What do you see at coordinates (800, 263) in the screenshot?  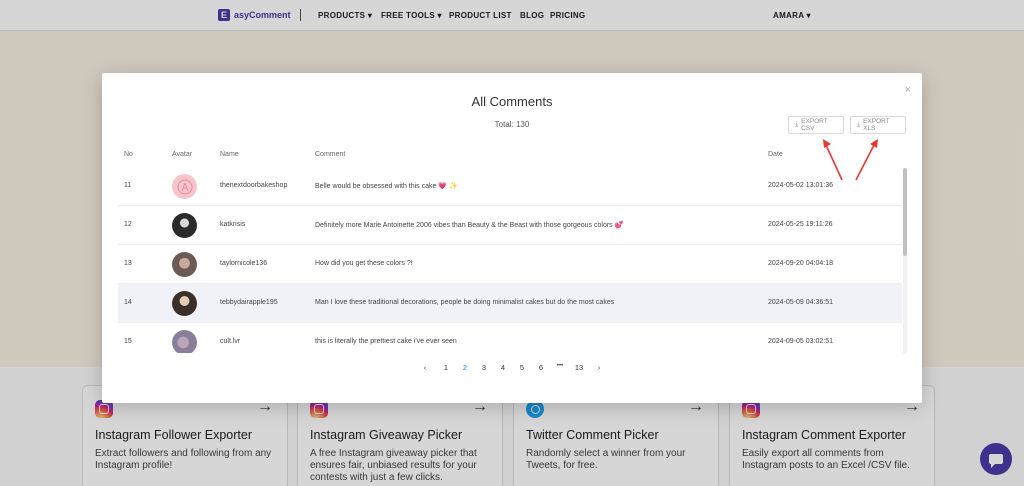 I see `row-date: 2024-09-20 04:04:18` at bounding box center [800, 263].